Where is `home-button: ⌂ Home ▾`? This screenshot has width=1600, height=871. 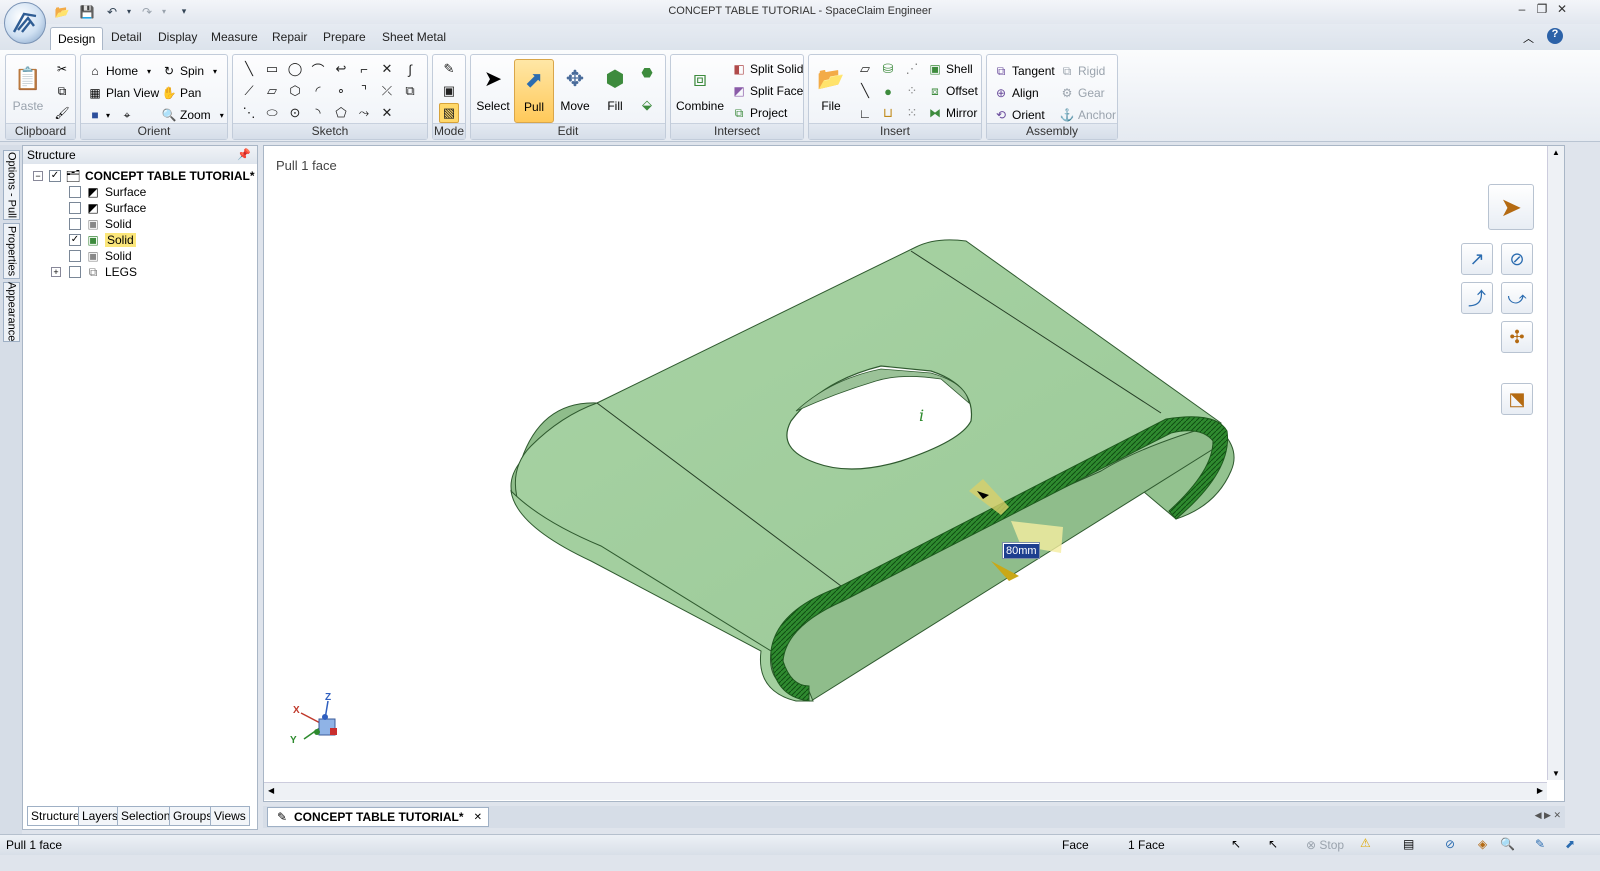 home-button: ⌂ Home ▾ is located at coordinates (119, 71).